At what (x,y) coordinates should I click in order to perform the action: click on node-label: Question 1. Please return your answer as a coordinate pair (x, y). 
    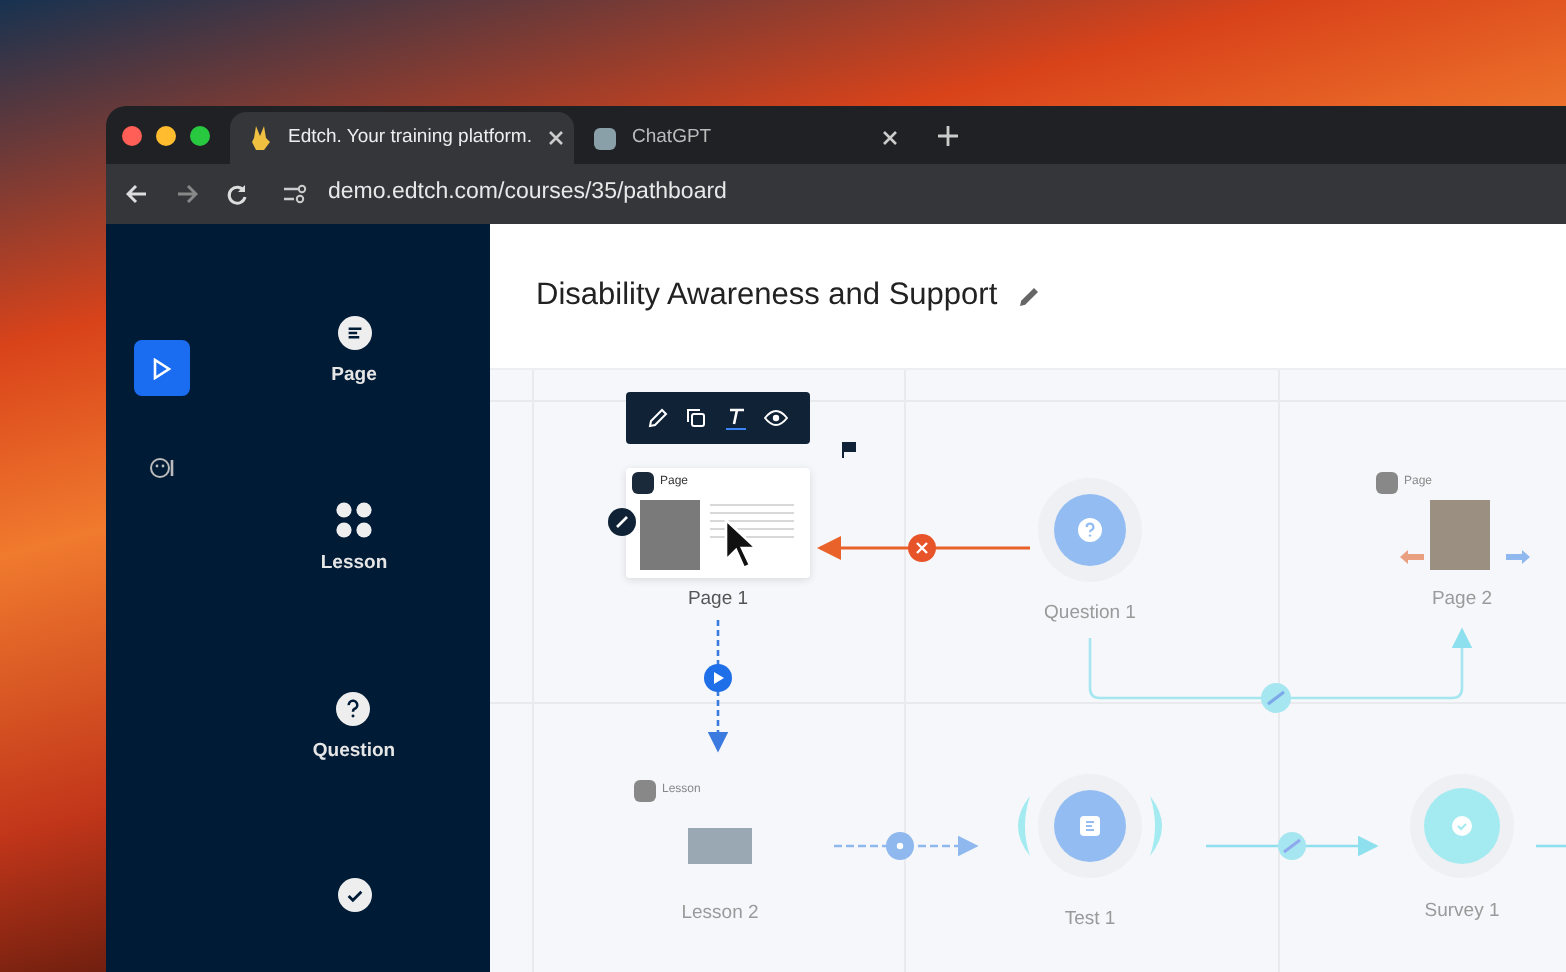
    Looking at the image, I should click on (1090, 614).